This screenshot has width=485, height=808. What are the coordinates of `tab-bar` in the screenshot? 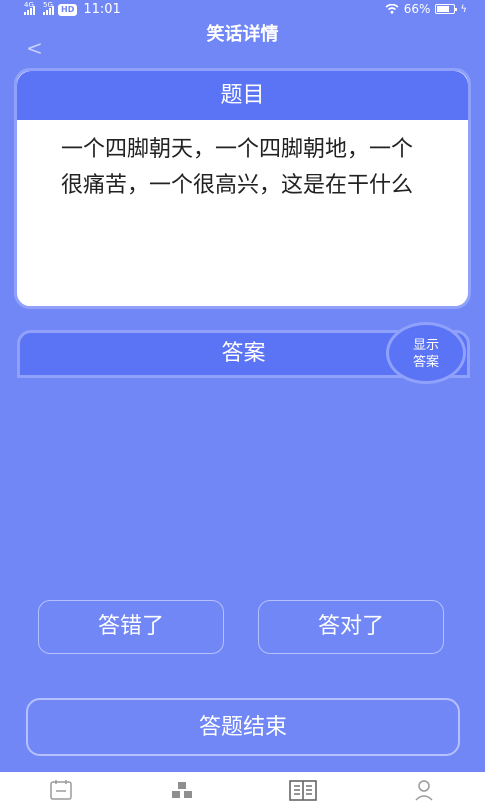 It's located at (242, 790).